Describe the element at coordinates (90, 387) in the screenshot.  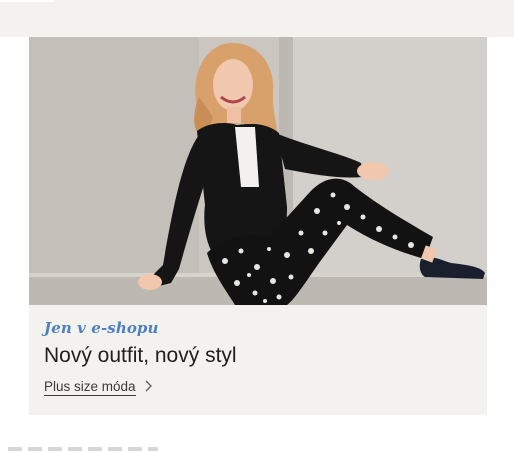
I see `cta-label: Plus size móda` at that location.